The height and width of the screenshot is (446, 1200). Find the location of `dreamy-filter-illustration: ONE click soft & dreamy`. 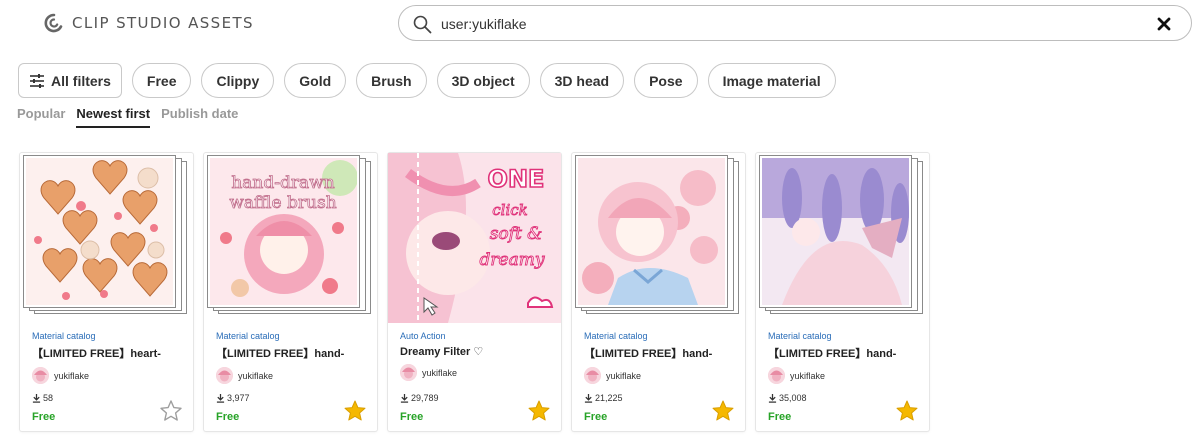

dreamy-filter-illustration: ONE click soft & dreamy is located at coordinates (474, 238).